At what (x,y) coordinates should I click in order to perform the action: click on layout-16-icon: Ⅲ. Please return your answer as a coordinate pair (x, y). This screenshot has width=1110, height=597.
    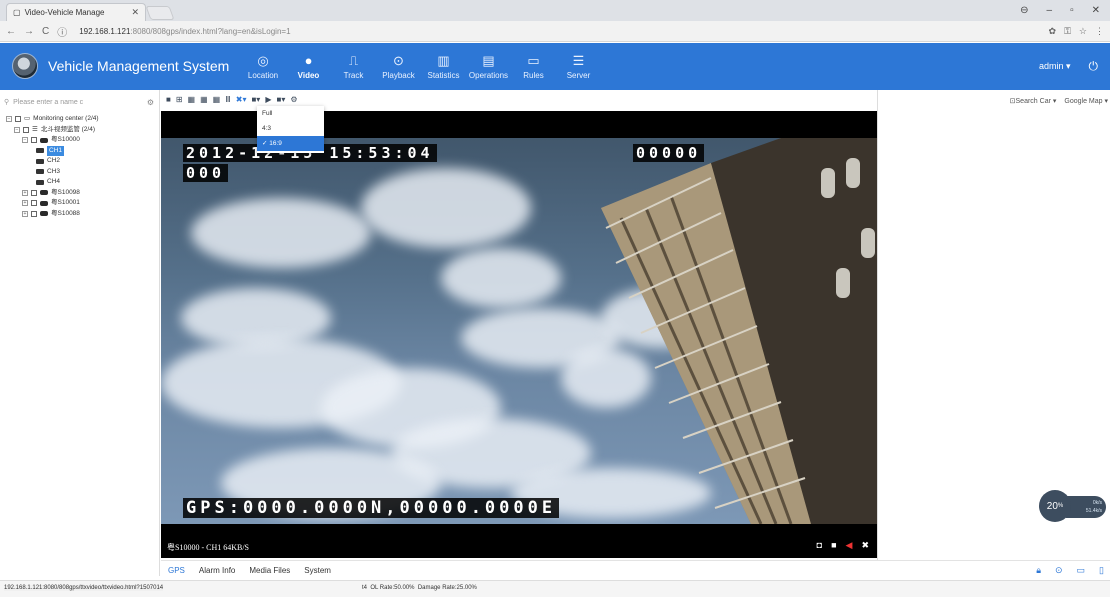
    Looking at the image, I should click on (228, 99).